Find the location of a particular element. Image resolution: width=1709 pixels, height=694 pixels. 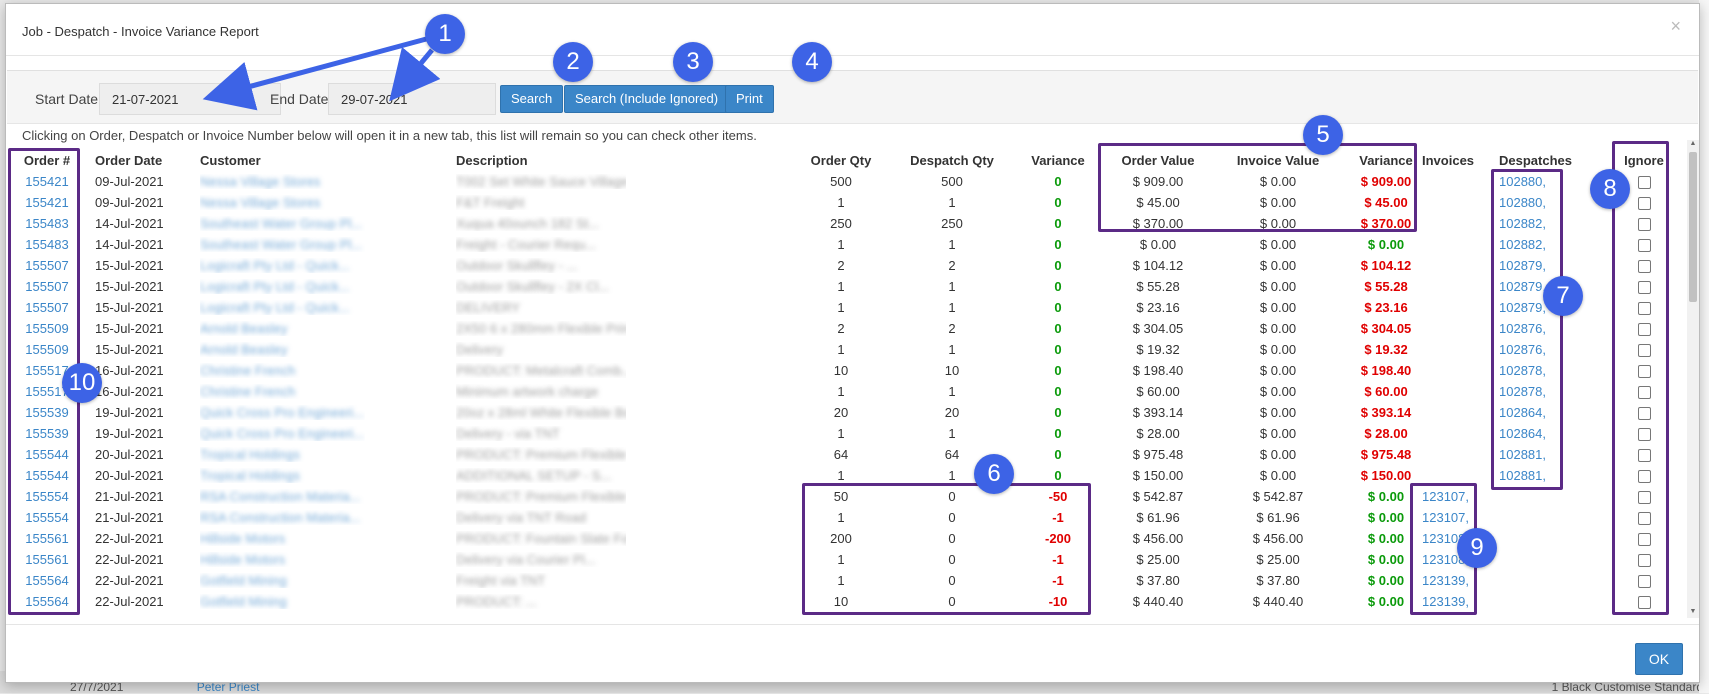

search-include-ignored-button: Search (Include Ignored) is located at coordinates (647, 99).